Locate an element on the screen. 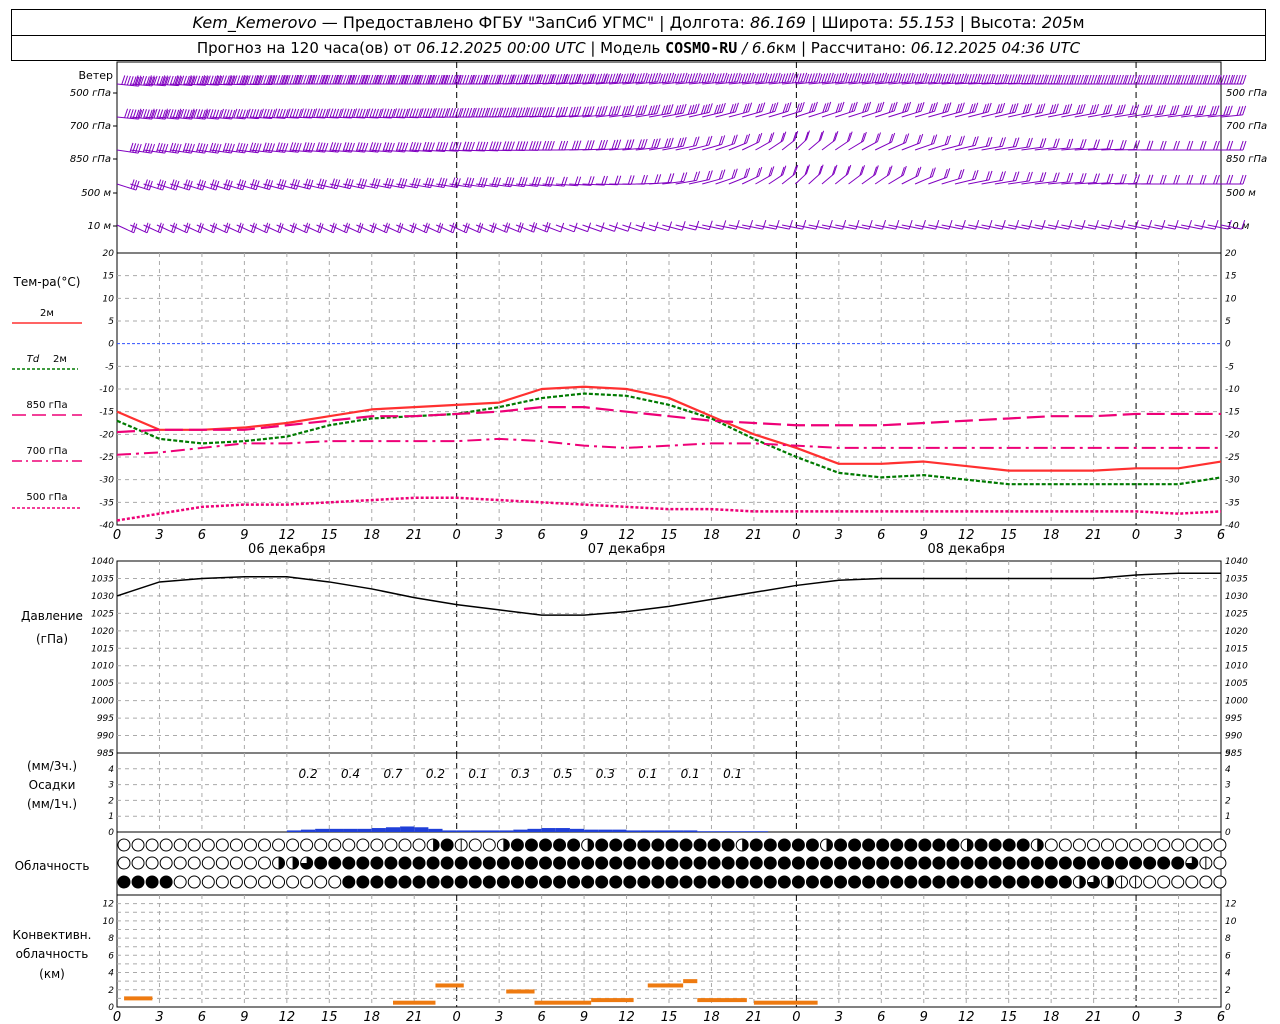 The width and height of the screenshot is (1280, 1024). temp-tick-left: -15 is located at coordinates (106, 413).